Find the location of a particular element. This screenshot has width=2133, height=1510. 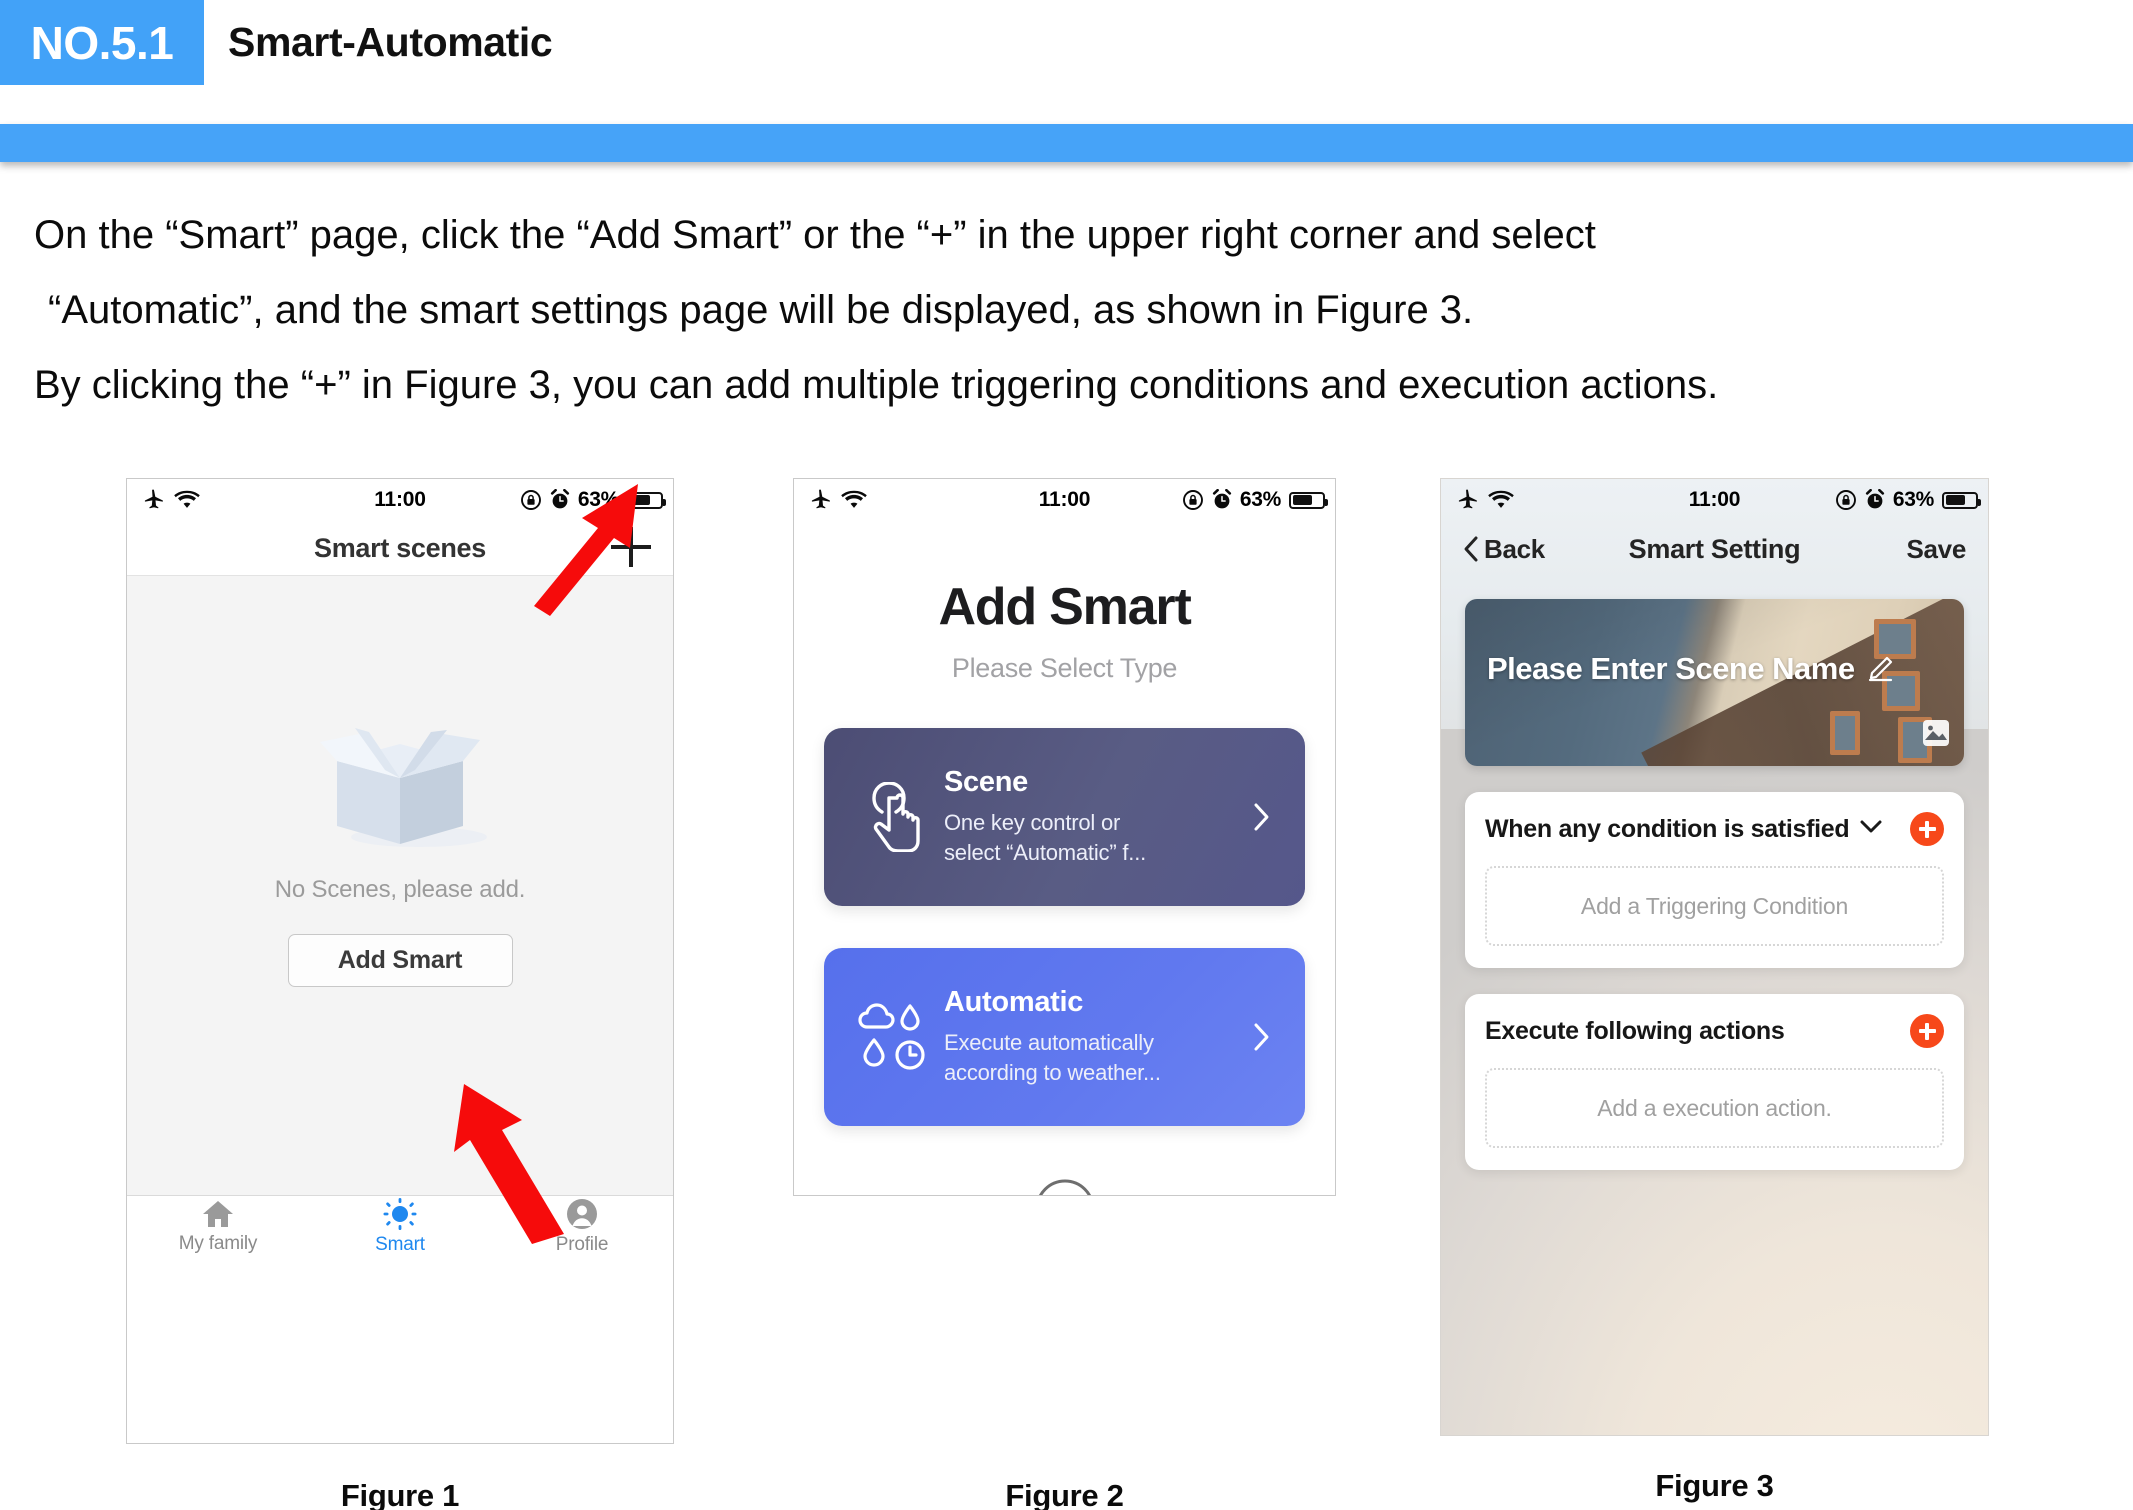

add-smart-button: Add Smart is located at coordinates (400, 960).